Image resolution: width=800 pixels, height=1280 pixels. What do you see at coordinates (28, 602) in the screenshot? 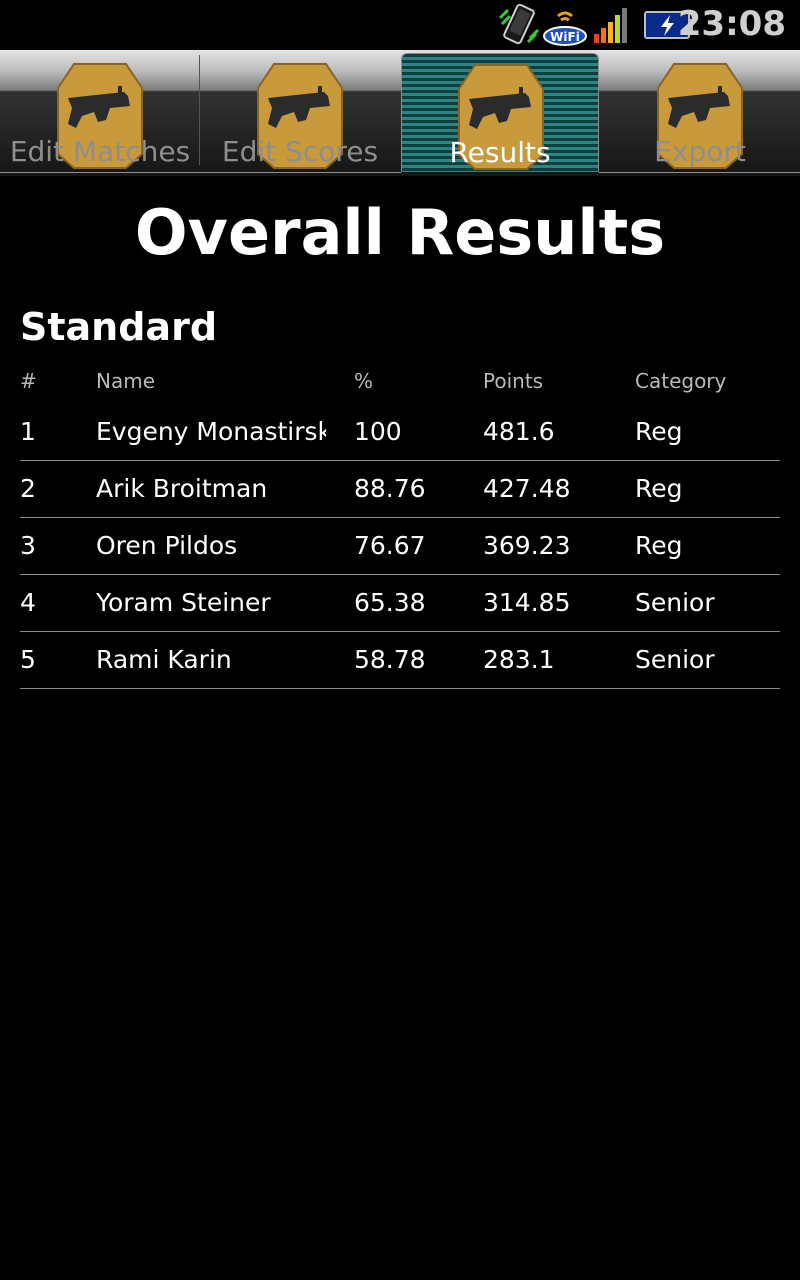
I see `rank-cell: 4` at bounding box center [28, 602].